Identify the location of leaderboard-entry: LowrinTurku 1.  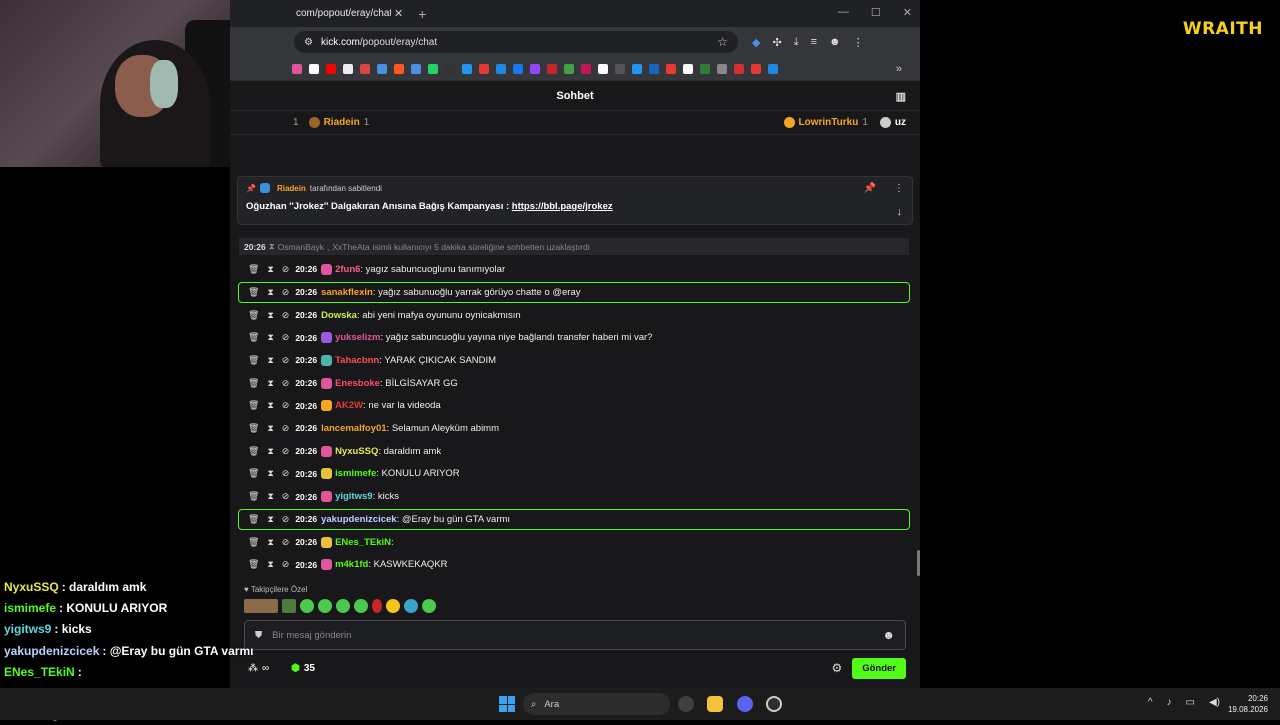
(825, 122).